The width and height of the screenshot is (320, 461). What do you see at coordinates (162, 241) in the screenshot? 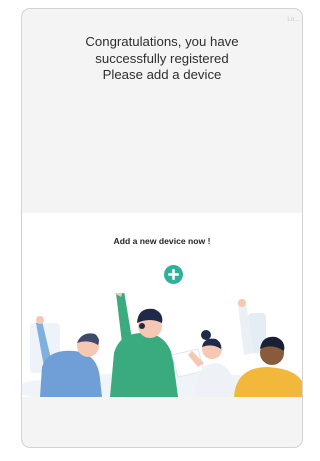
I see `add-device-title: Add a new device now !` at bounding box center [162, 241].